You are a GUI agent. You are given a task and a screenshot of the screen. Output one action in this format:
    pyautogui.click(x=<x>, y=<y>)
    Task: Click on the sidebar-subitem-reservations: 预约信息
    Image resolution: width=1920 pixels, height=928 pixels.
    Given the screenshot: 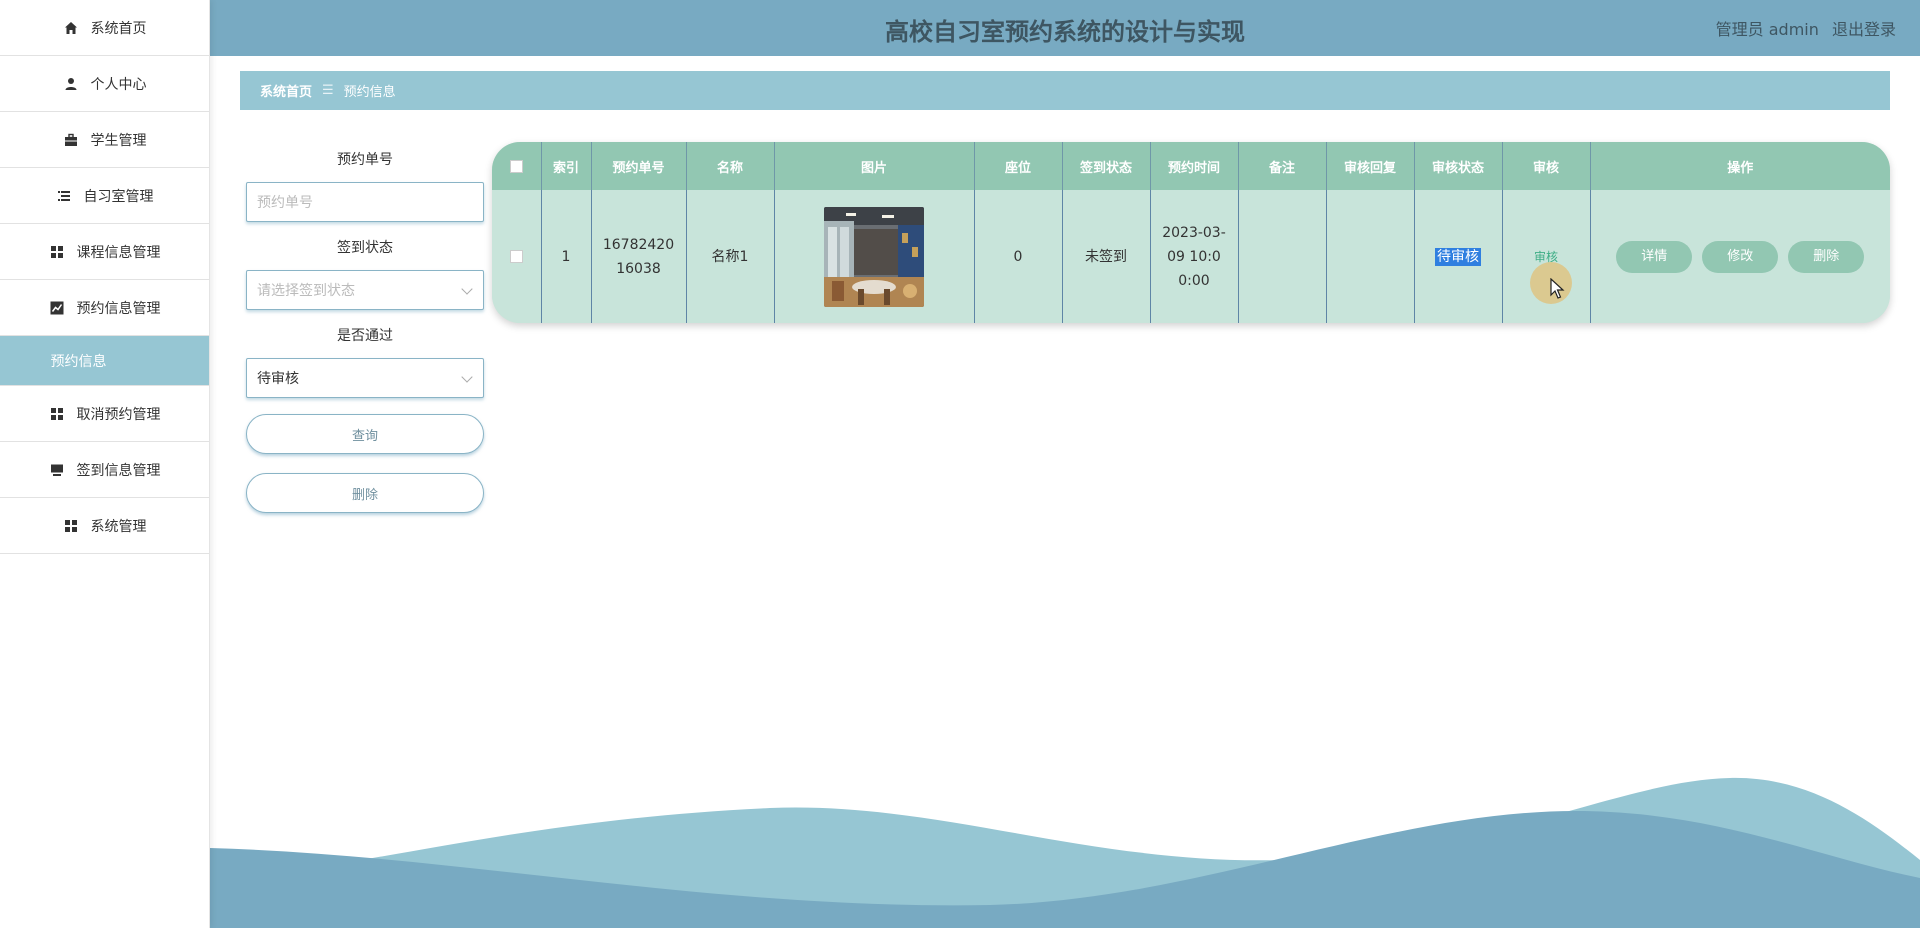 What is the action you would take?
    pyautogui.click(x=104, y=361)
    